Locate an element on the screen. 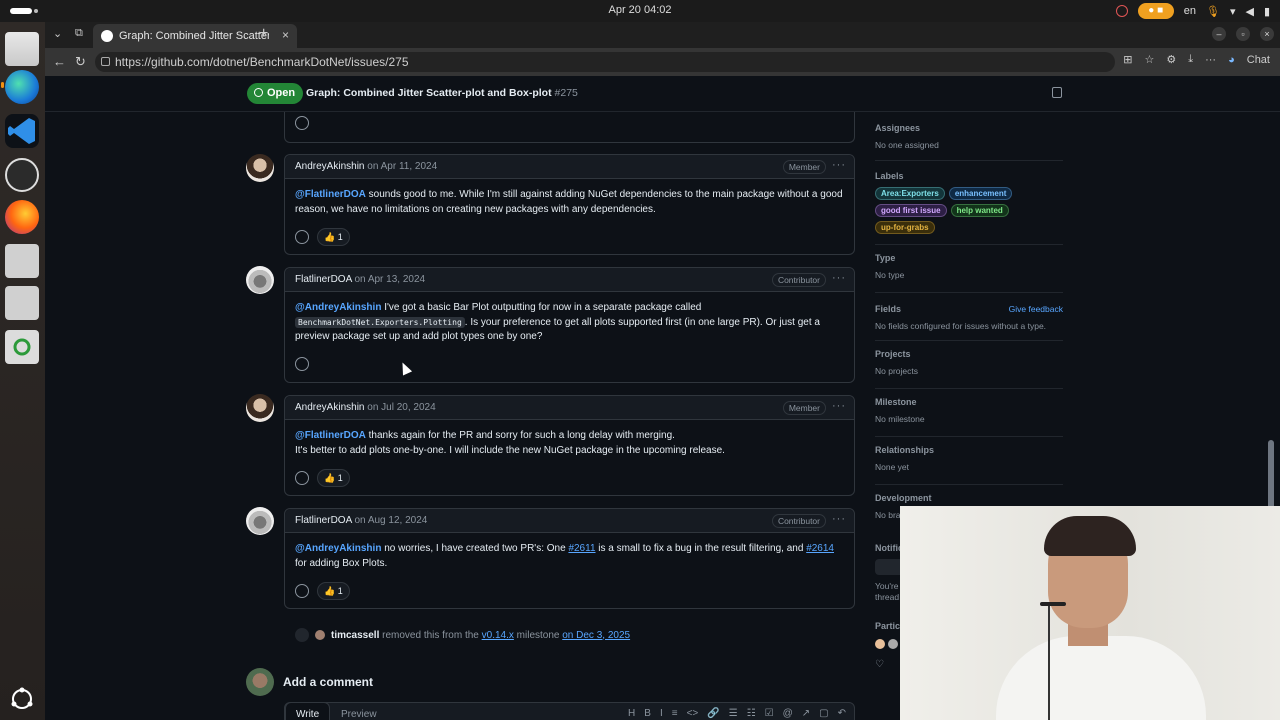 Image resolution: width=1280 pixels, height=720 pixels. chrome-indicator-icon is located at coordinates (1121, 11).